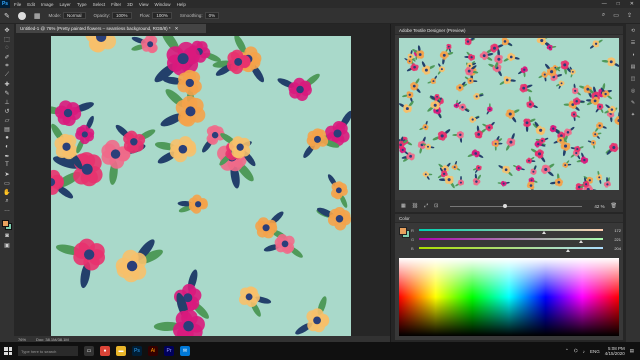  What do you see at coordinates (7, 138) in the screenshot?
I see `blur-tool-icon: ●` at bounding box center [7, 138].